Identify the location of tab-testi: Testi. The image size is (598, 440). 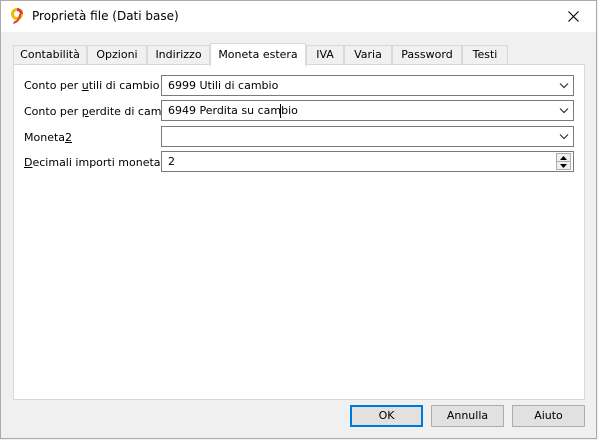
(485, 54).